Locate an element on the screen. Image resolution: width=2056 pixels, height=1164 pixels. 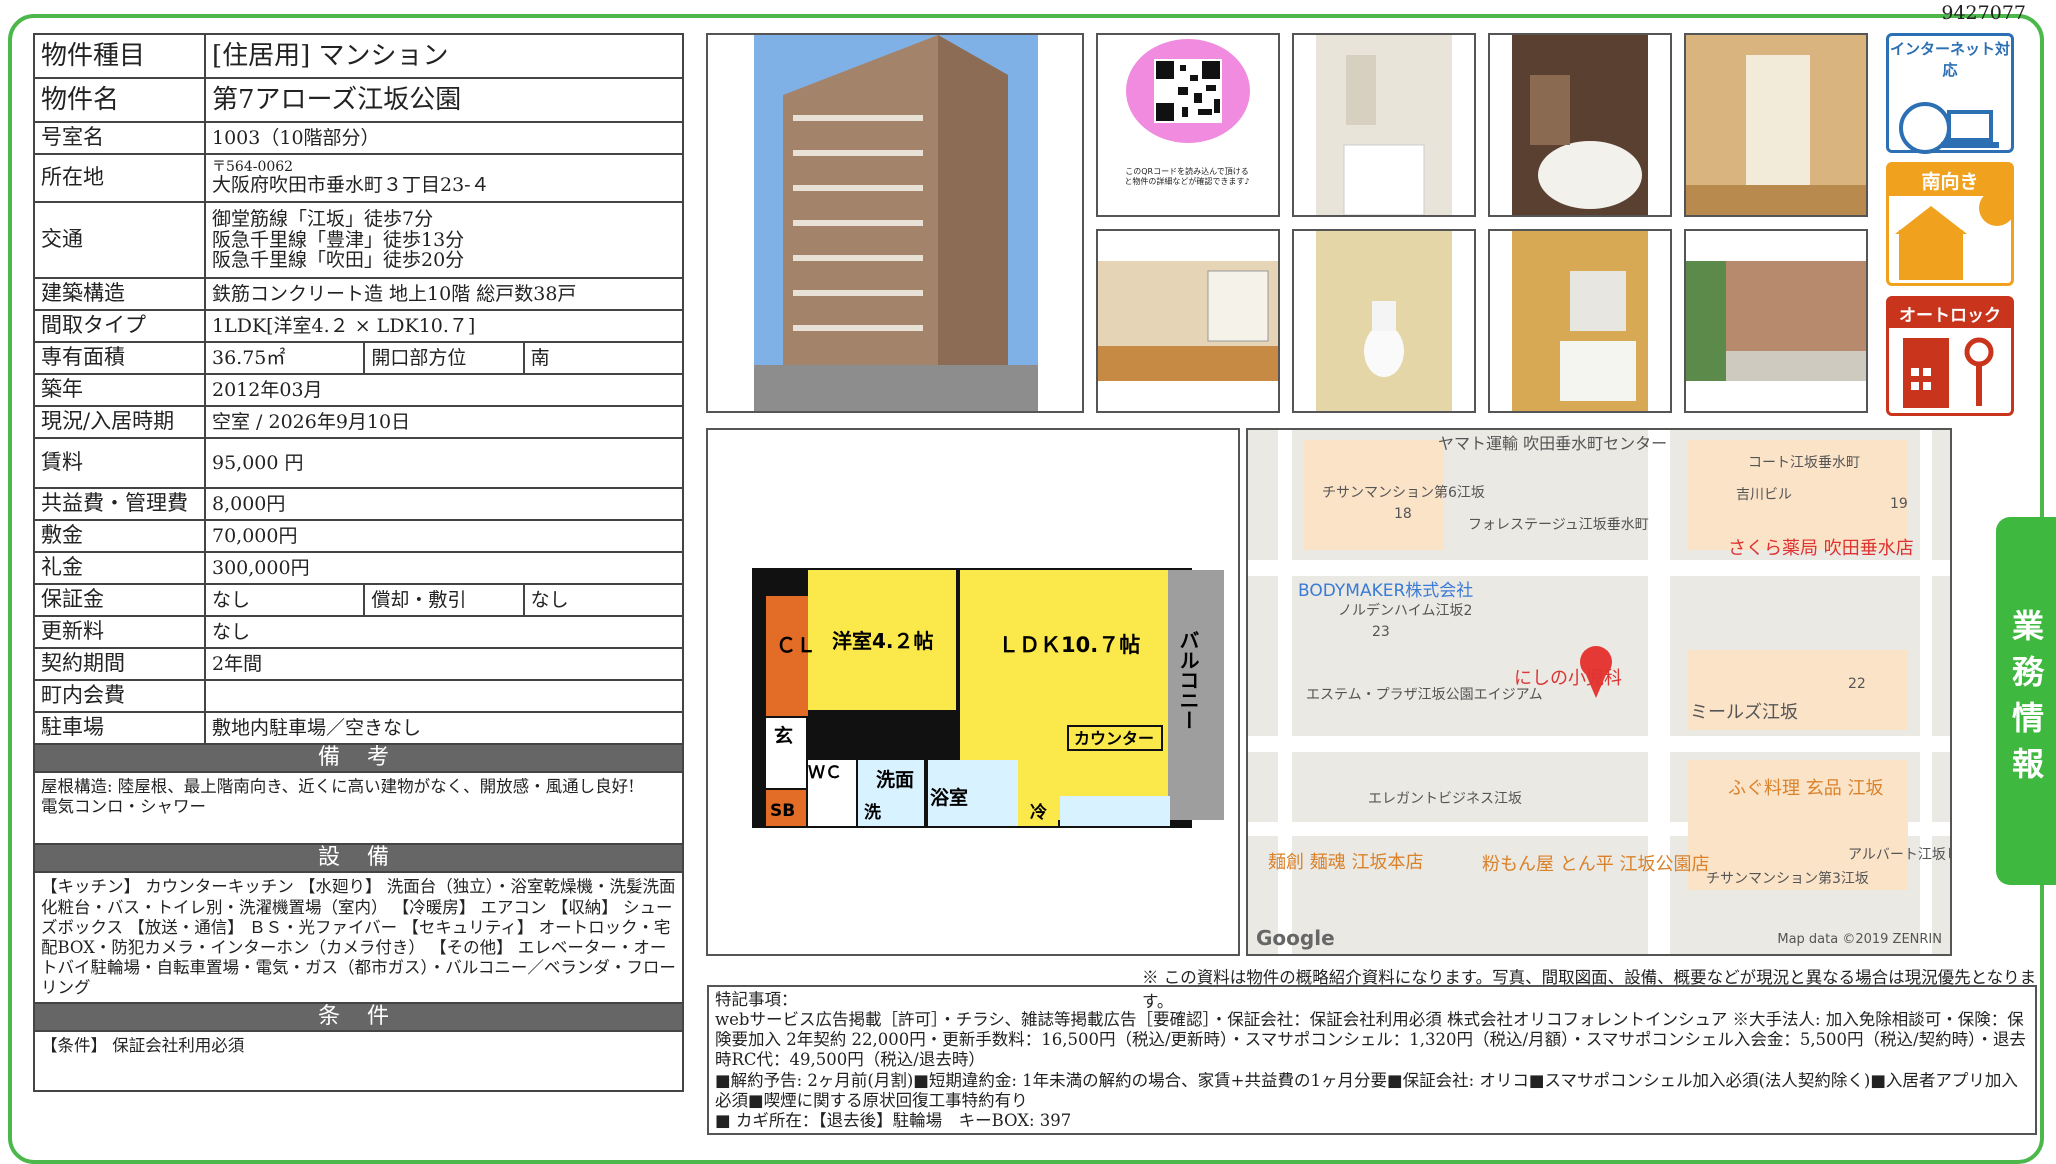
map-label: BODYMAKER株式会社 is located at coordinates (1386, 591).